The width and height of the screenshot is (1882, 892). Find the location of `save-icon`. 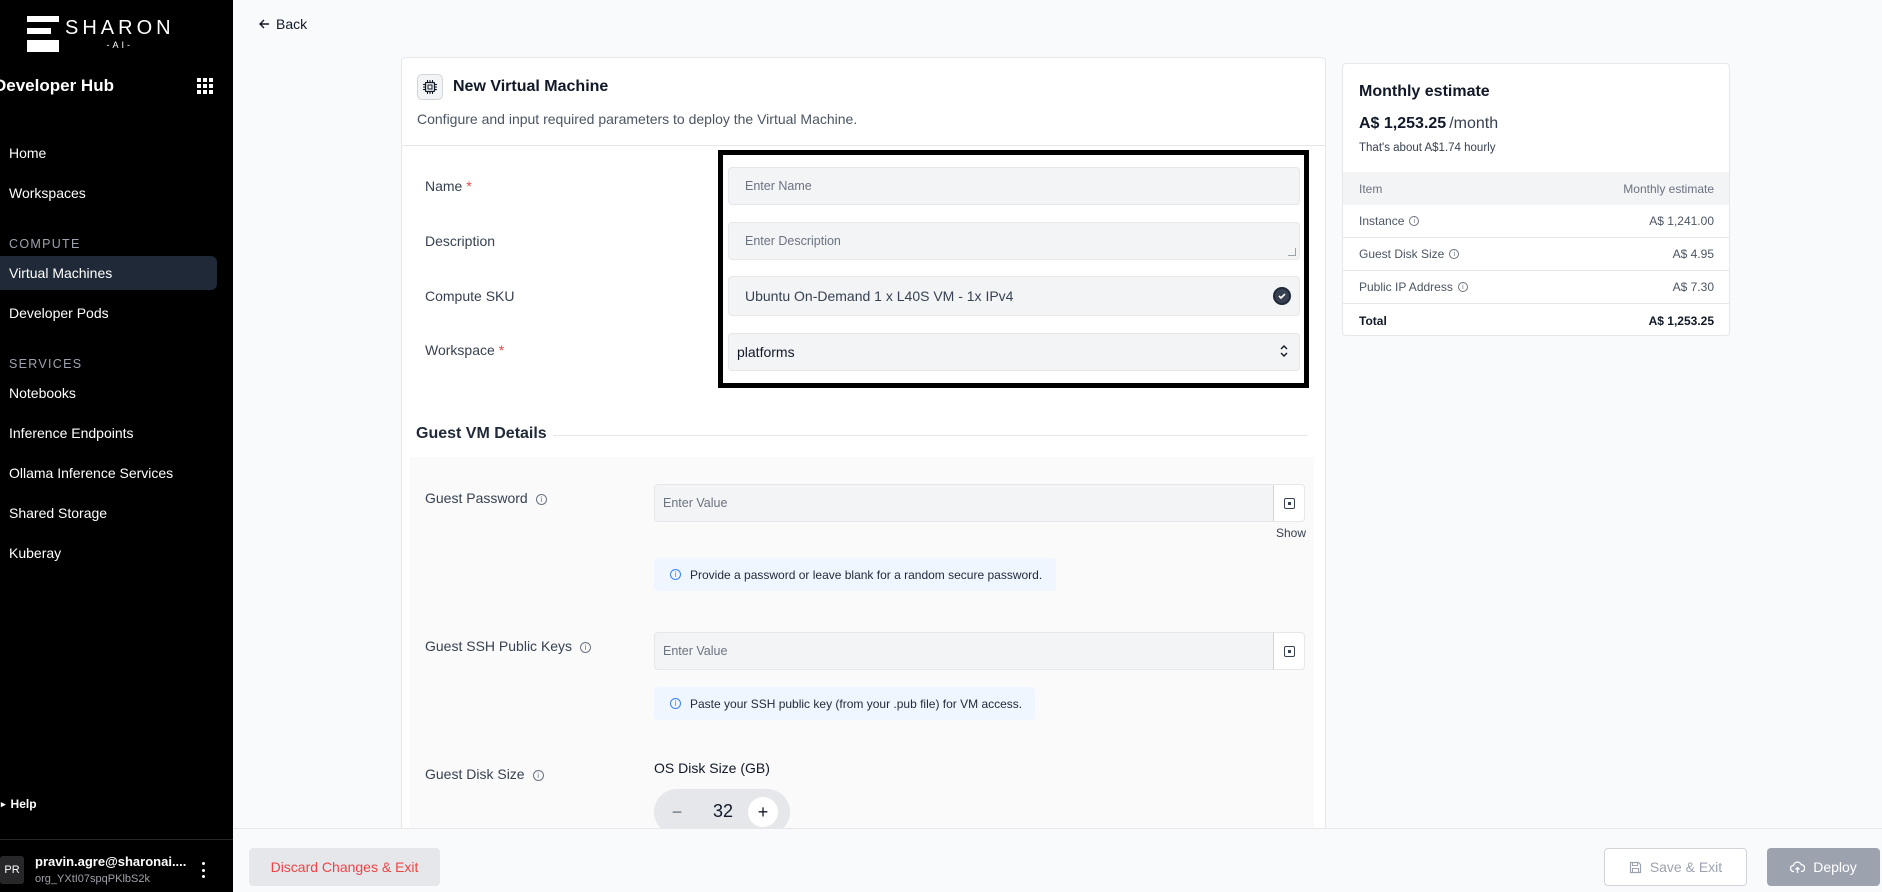

save-icon is located at coordinates (1635, 867).